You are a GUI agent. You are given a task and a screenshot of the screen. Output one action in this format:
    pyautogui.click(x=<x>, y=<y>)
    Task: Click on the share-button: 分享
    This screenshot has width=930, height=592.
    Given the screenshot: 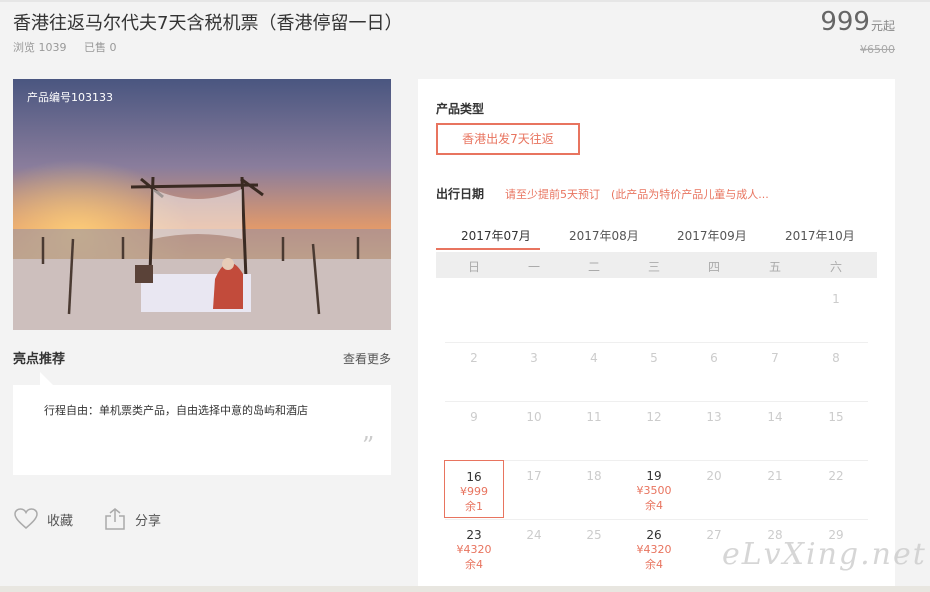 What is the action you would take?
    pyautogui.click(x=132, y=519)
    